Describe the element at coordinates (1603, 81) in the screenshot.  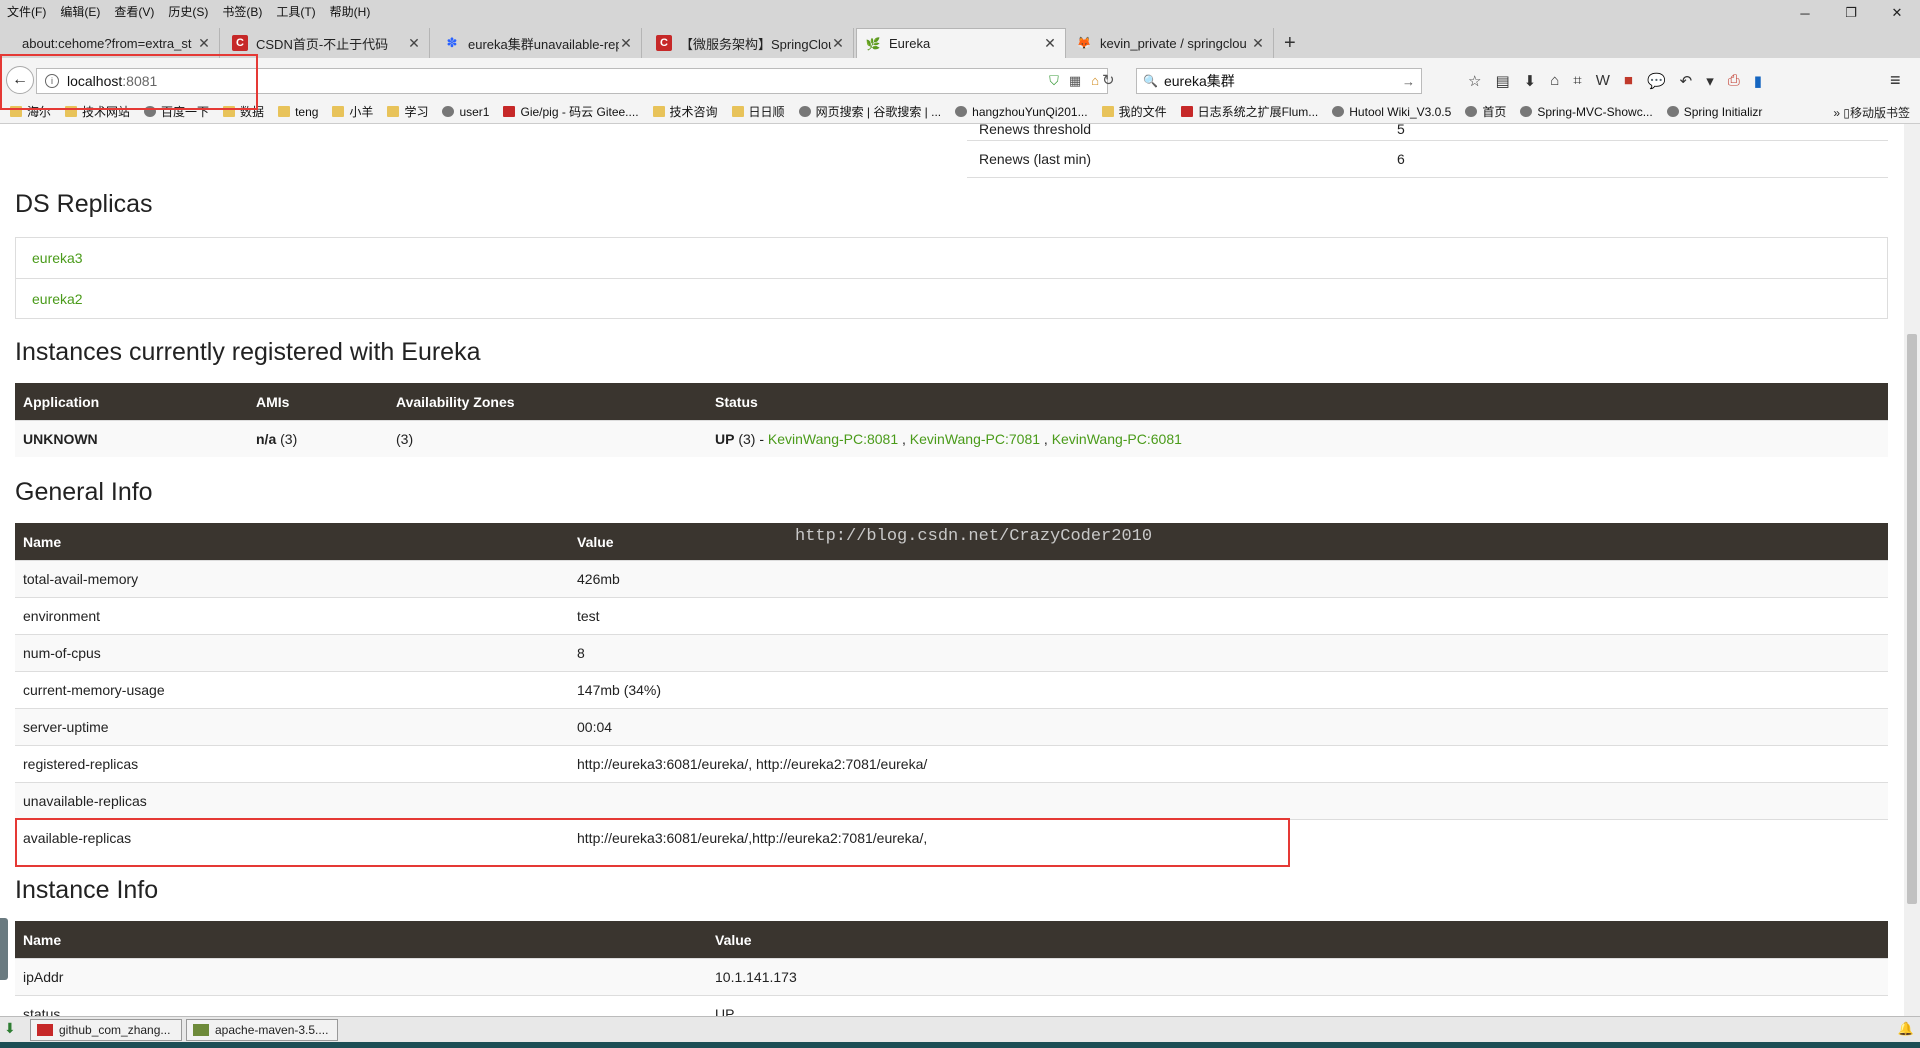
I see `w-extension-icon: W` at that location.